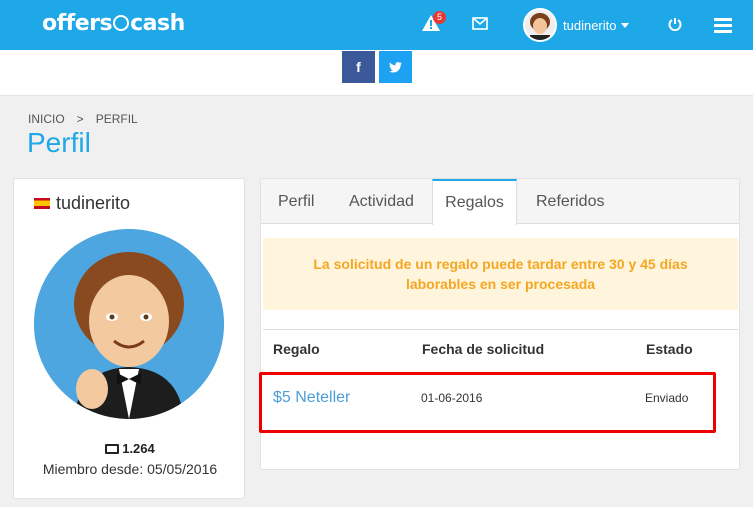  I want to click on tab-actividad: Actividad, so click(381, 201).